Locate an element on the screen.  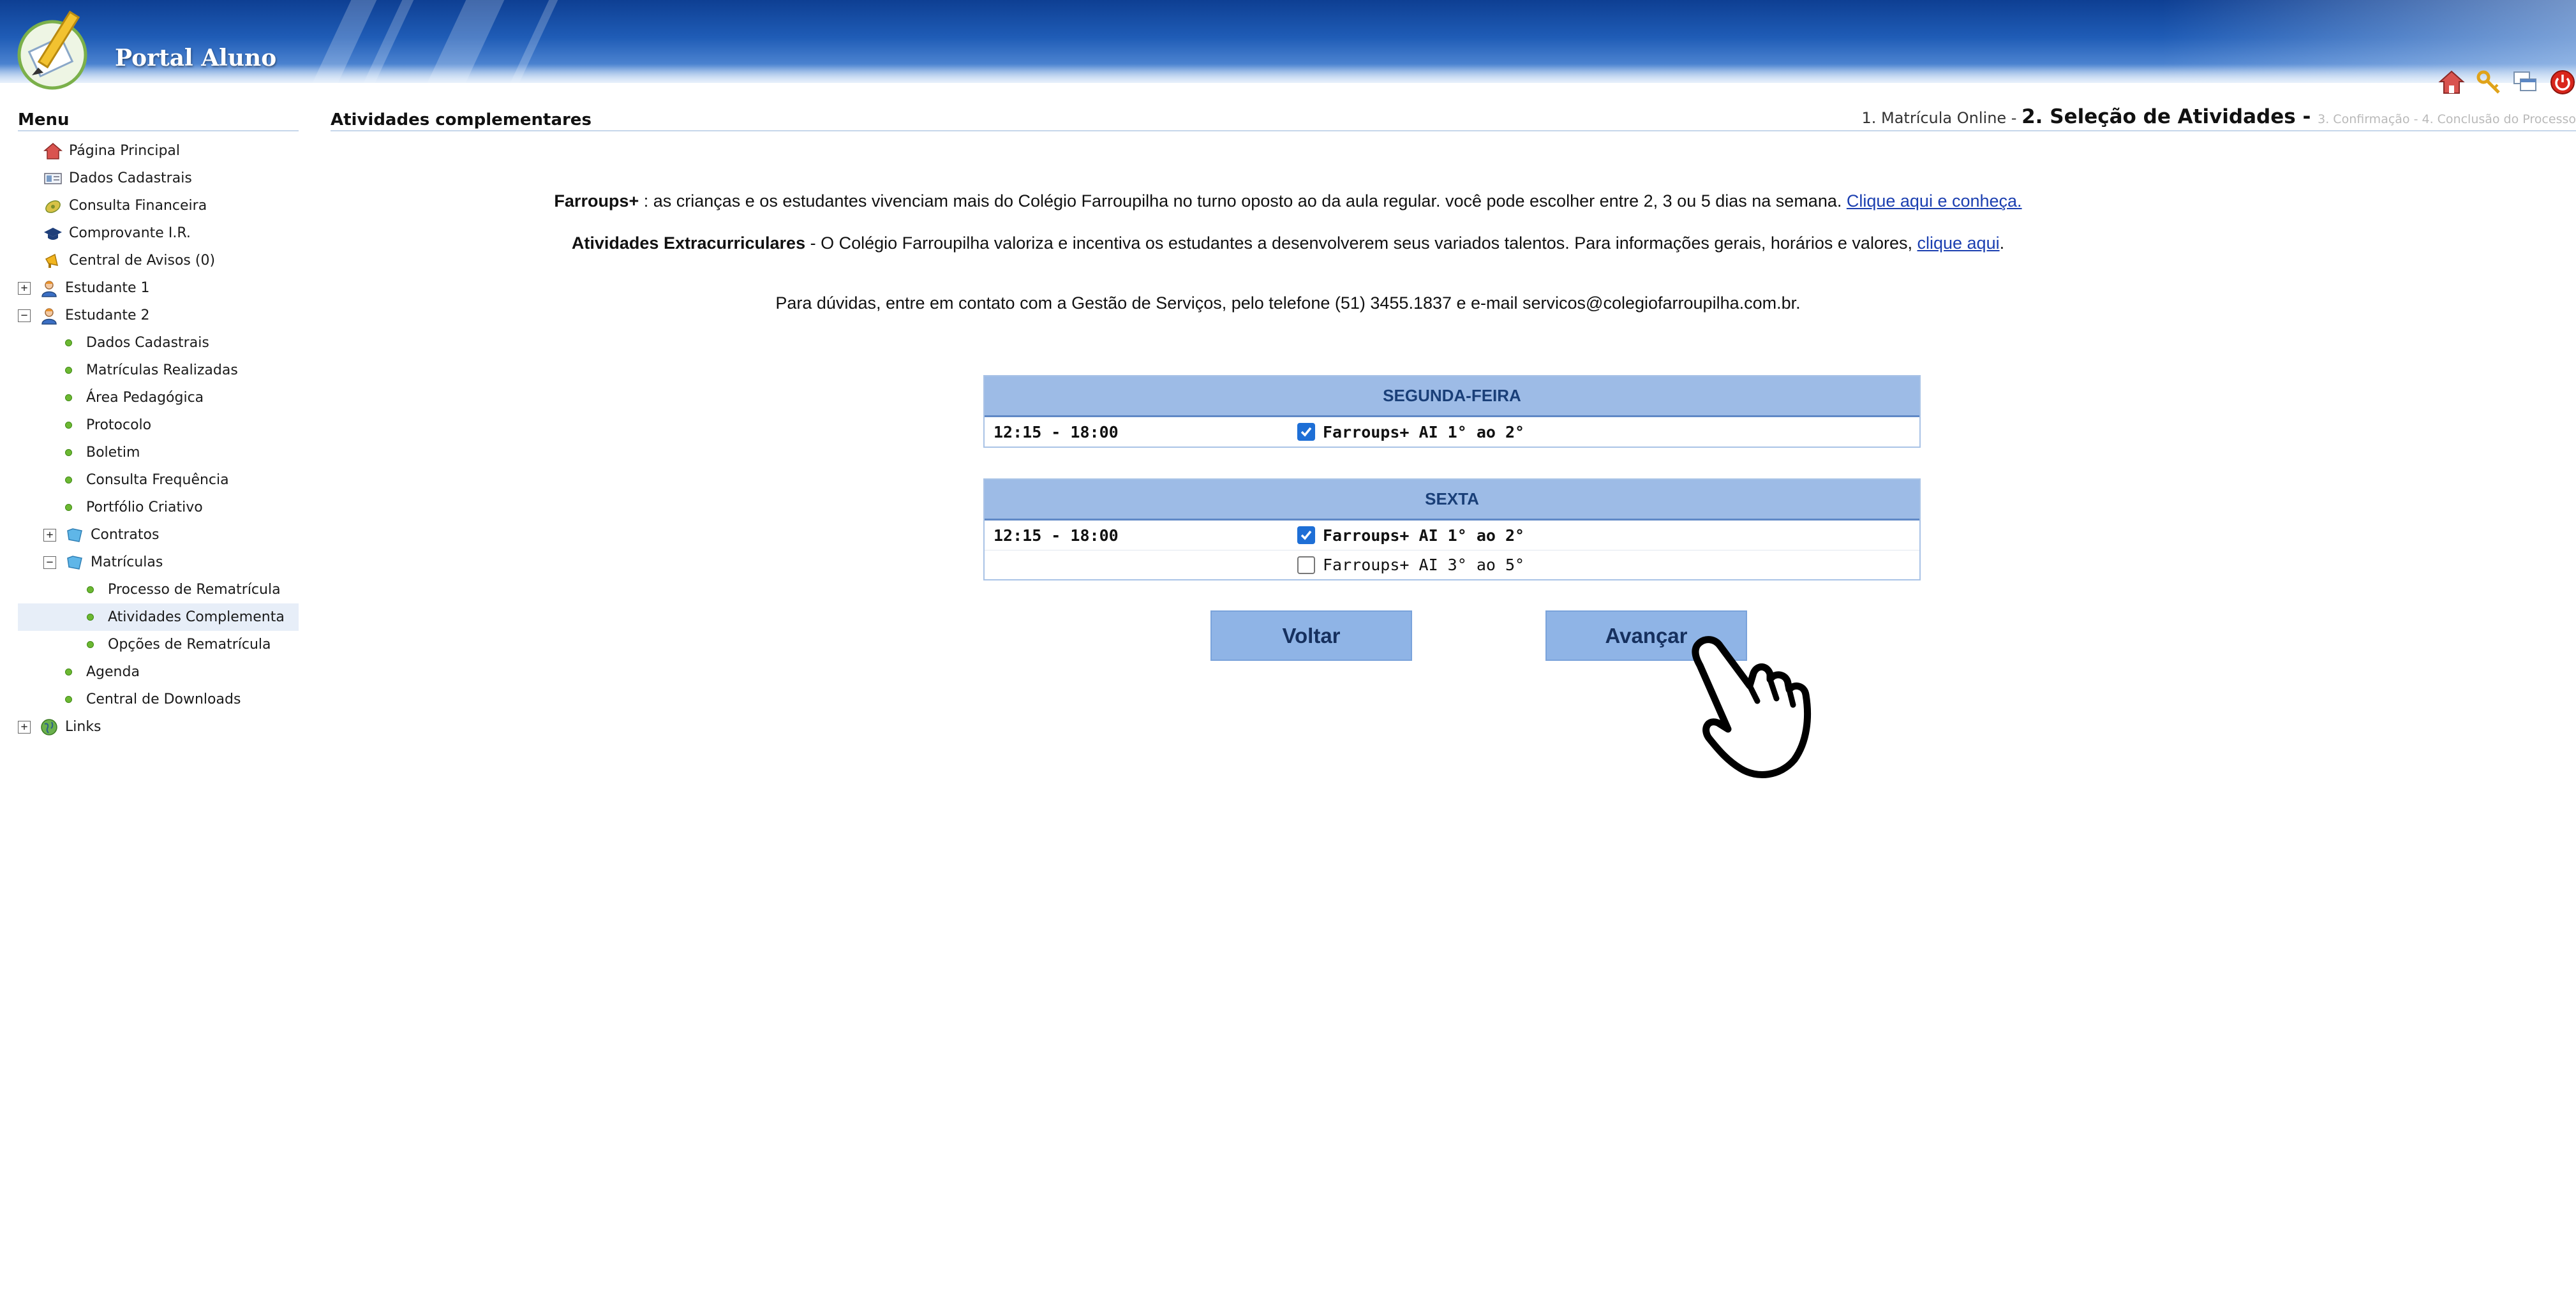
sidebar-item-label: Dados Cadastrais is located at coordinates (130, 178).